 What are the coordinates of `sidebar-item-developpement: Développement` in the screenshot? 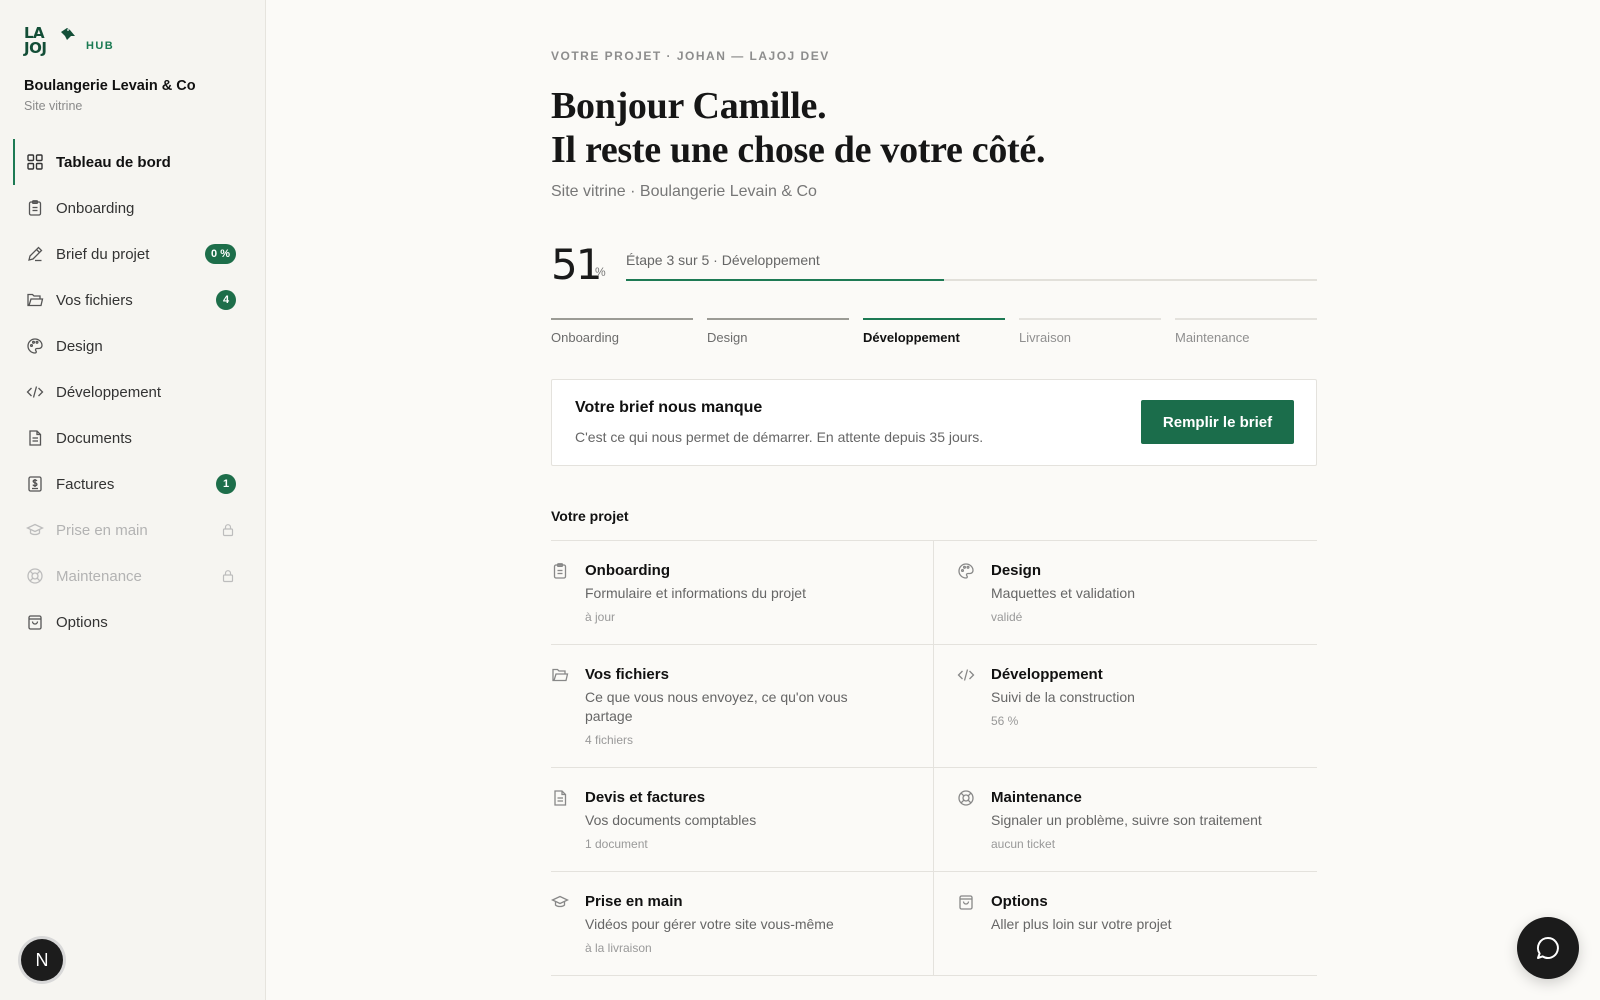 It's located at (133, 392).